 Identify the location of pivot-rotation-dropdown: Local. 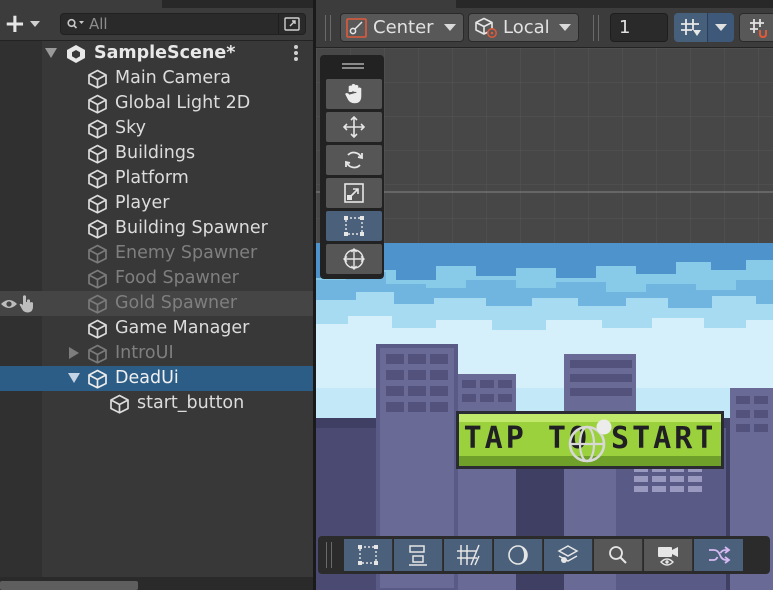
(523, 27).